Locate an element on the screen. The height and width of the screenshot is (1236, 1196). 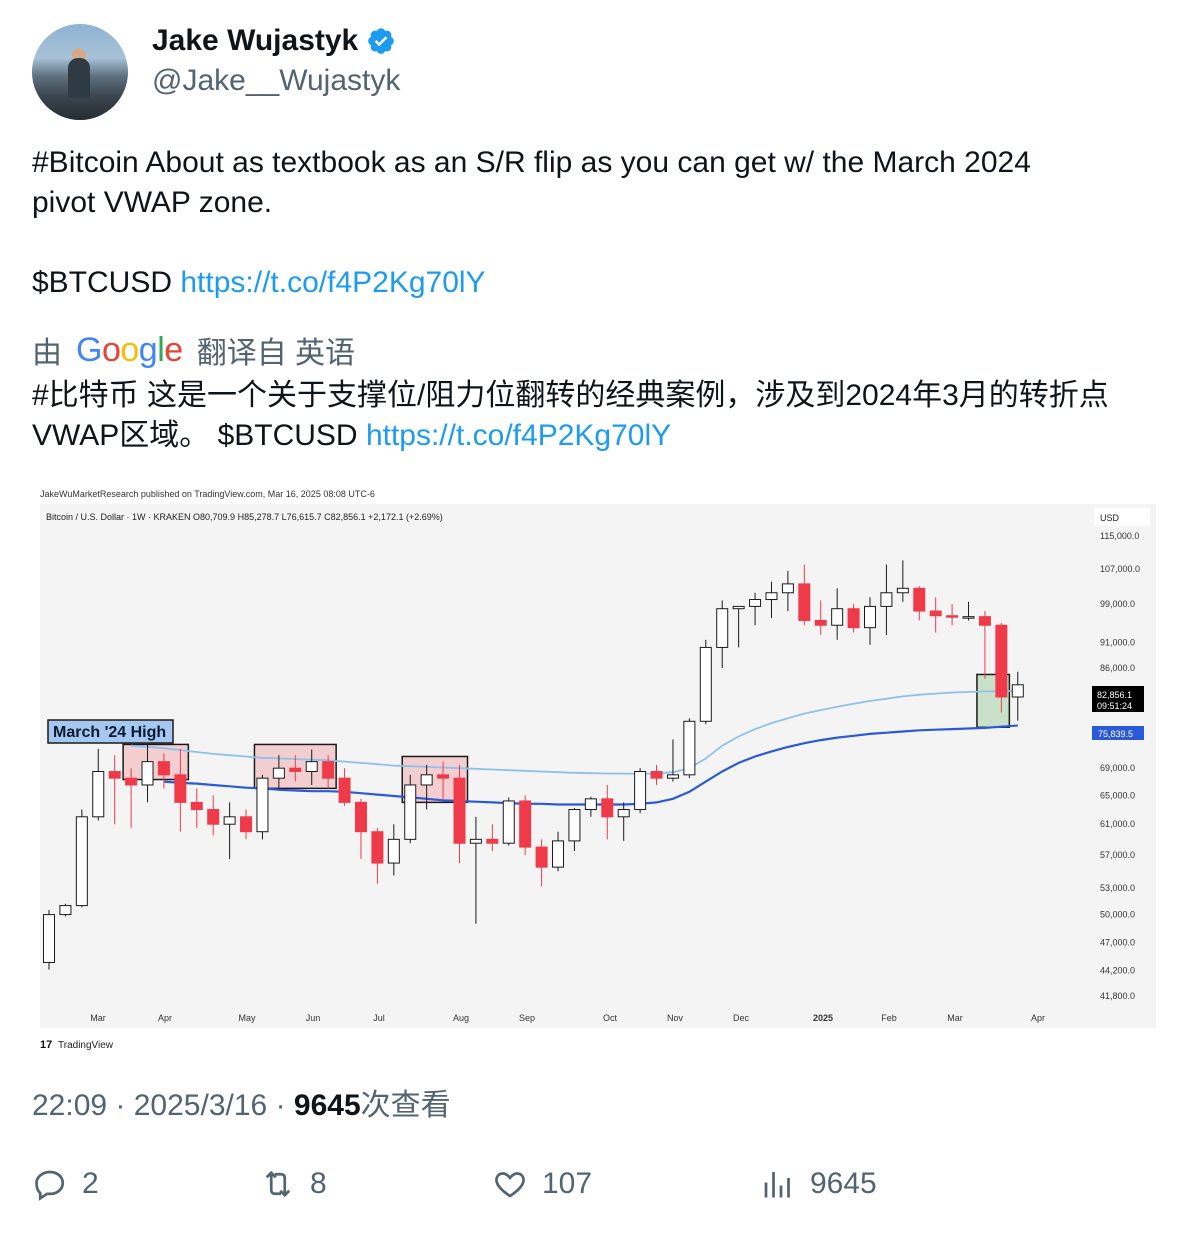
verified-badge-icon is located at coordinates (381, 41).